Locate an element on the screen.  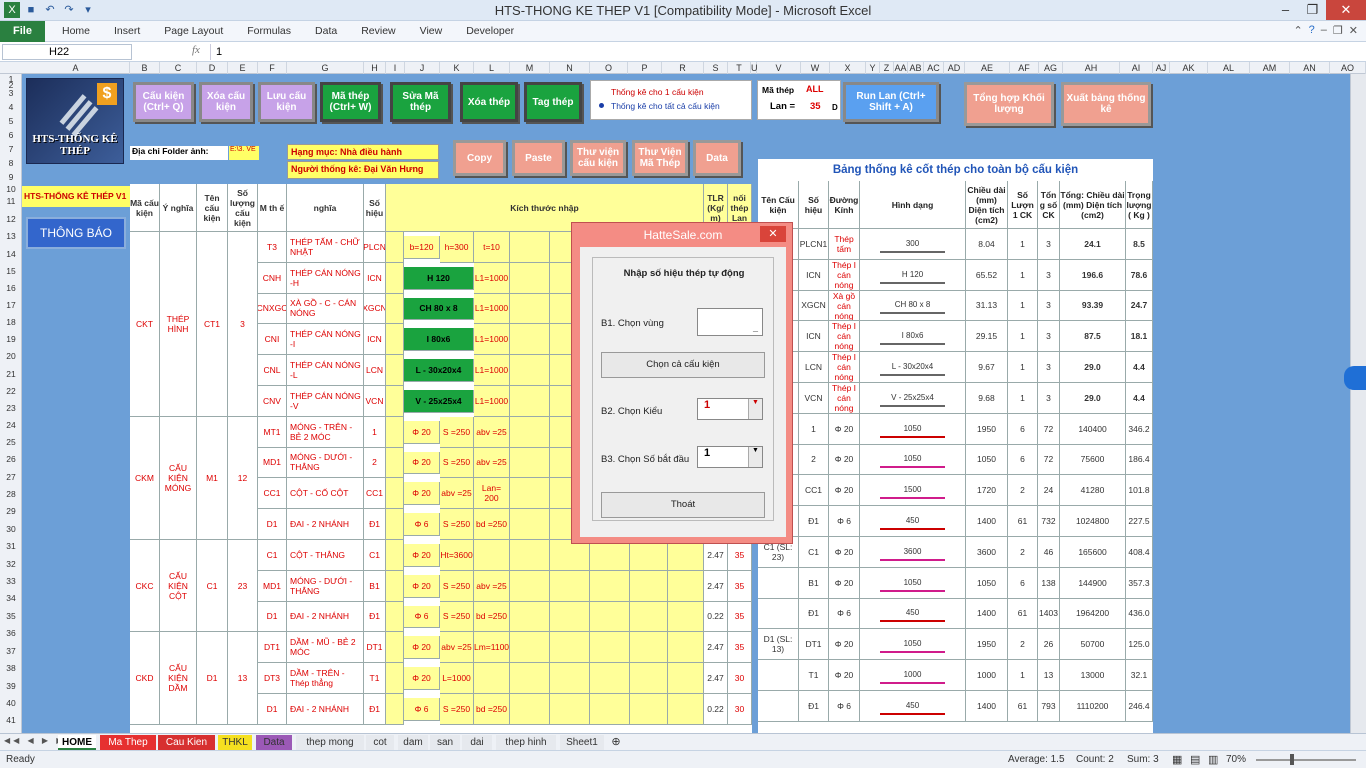
summary-len: 65.52 is located at coordinates (987, 275).